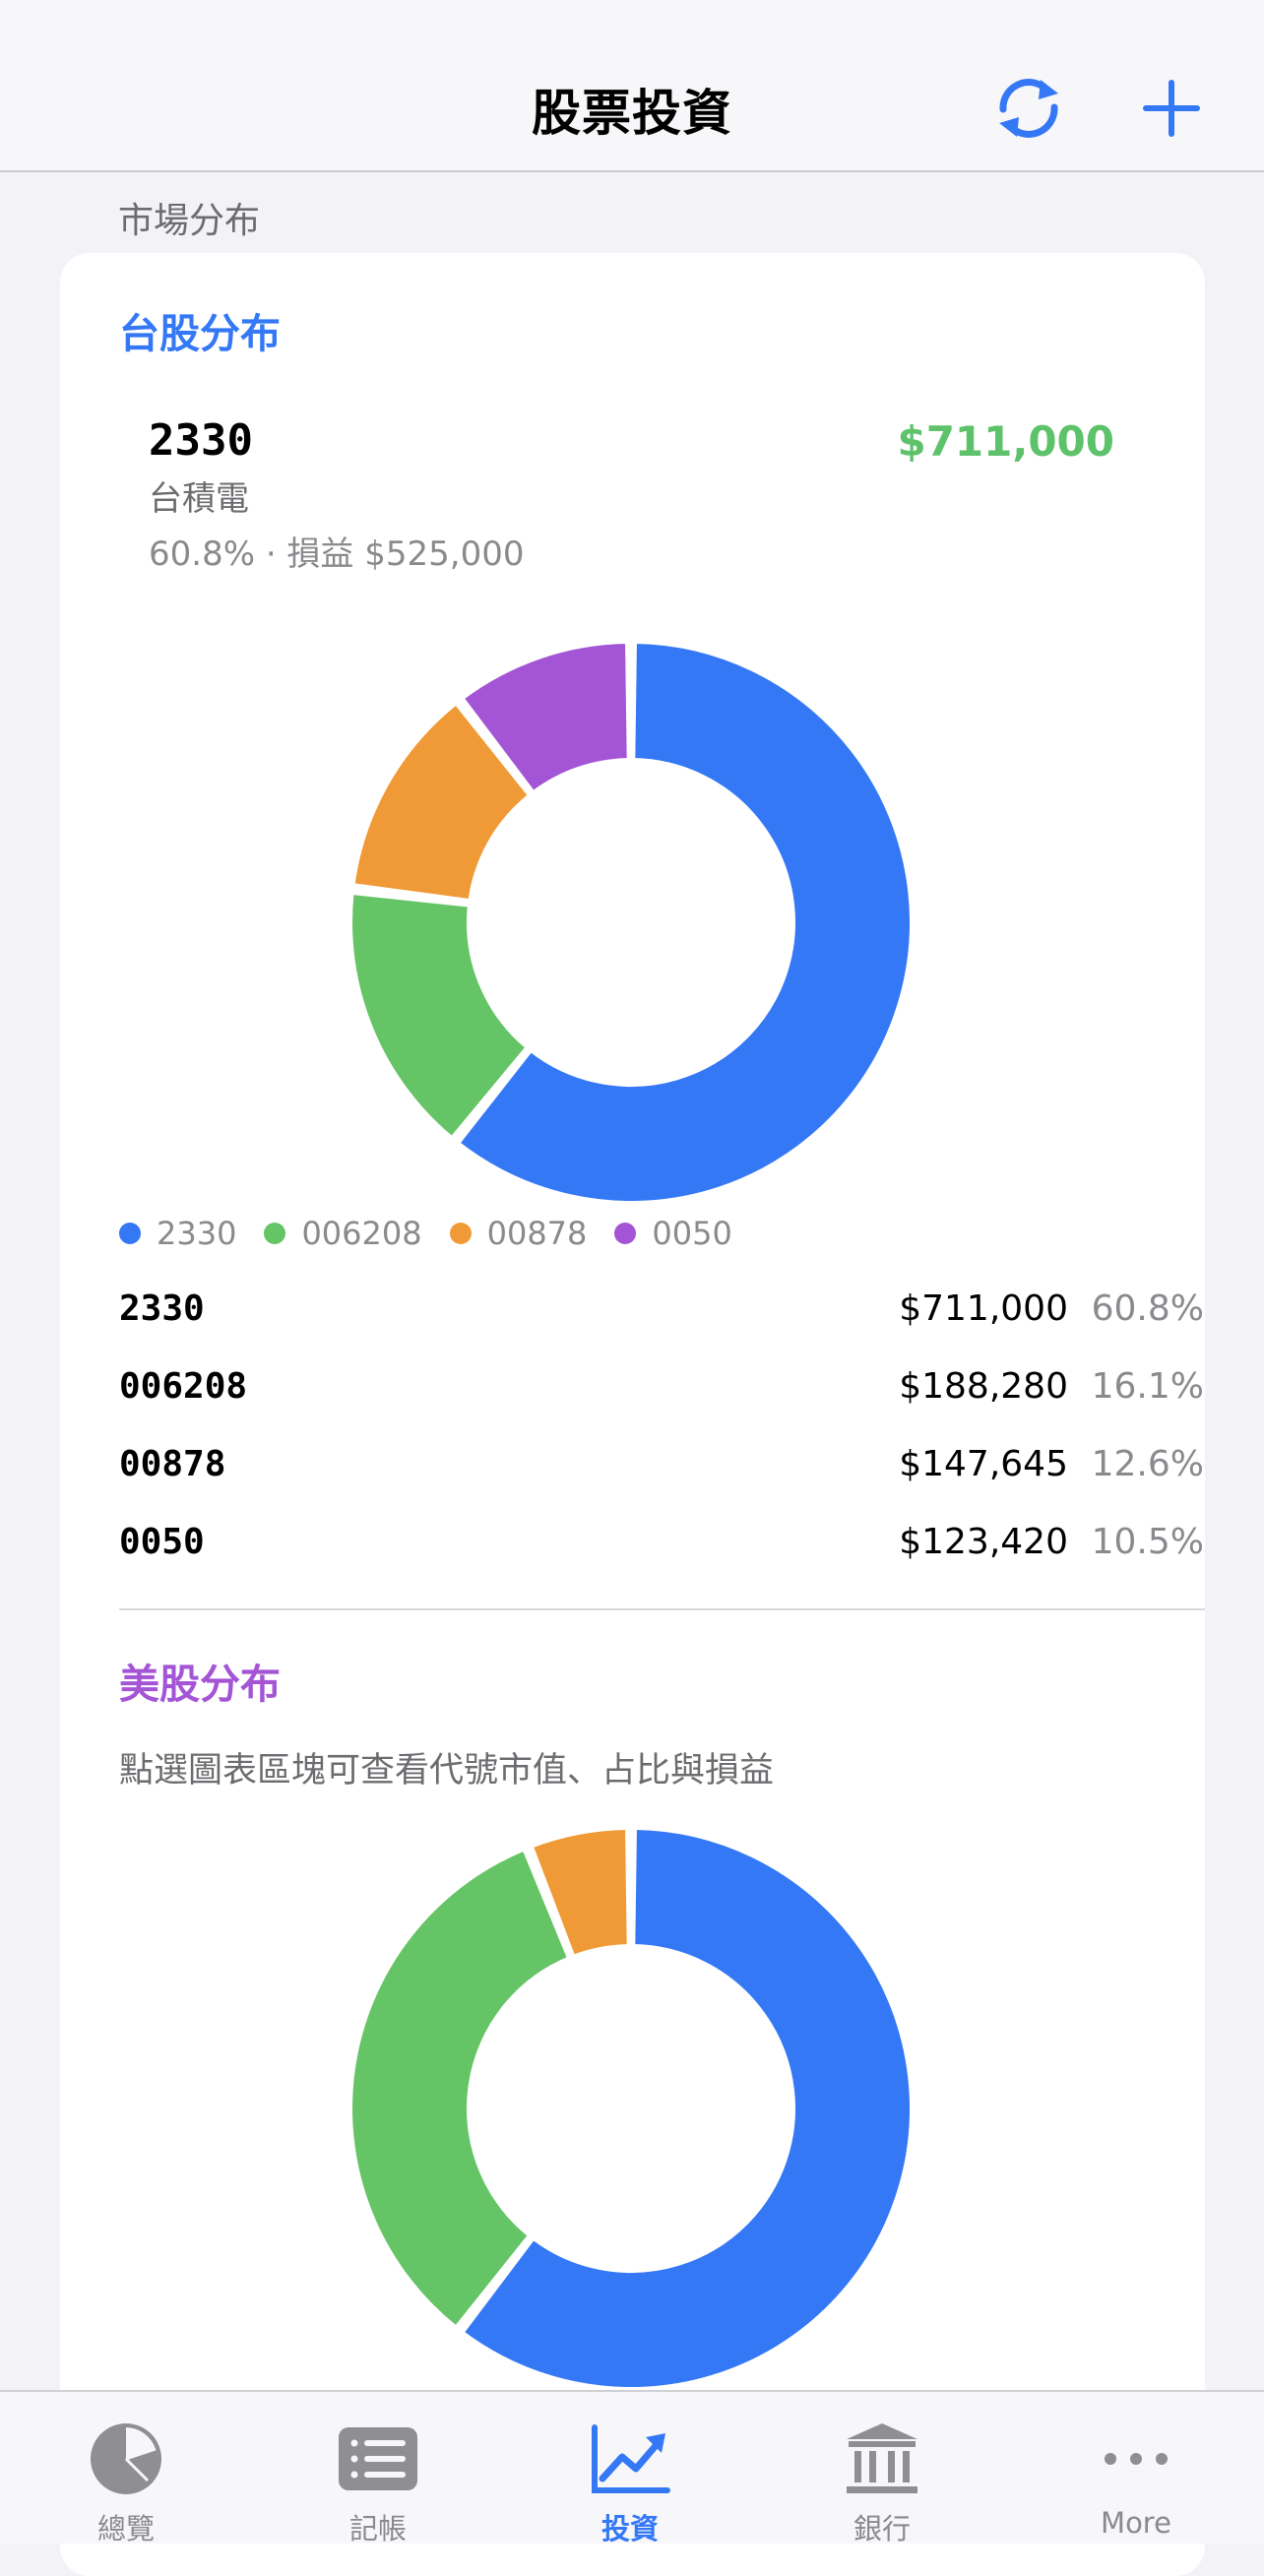  I want to click on holding-row: 006208 $188,280 16.1%, so click(662, 1396).